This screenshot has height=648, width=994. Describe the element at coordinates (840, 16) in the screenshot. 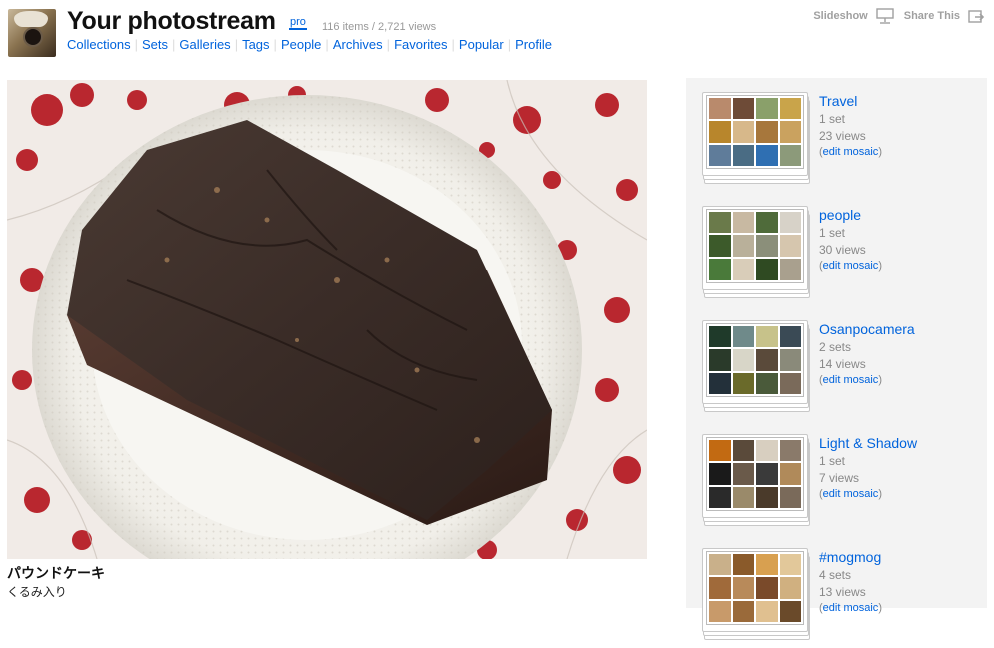

I see `slideshow-label: Slideshow` at that location.